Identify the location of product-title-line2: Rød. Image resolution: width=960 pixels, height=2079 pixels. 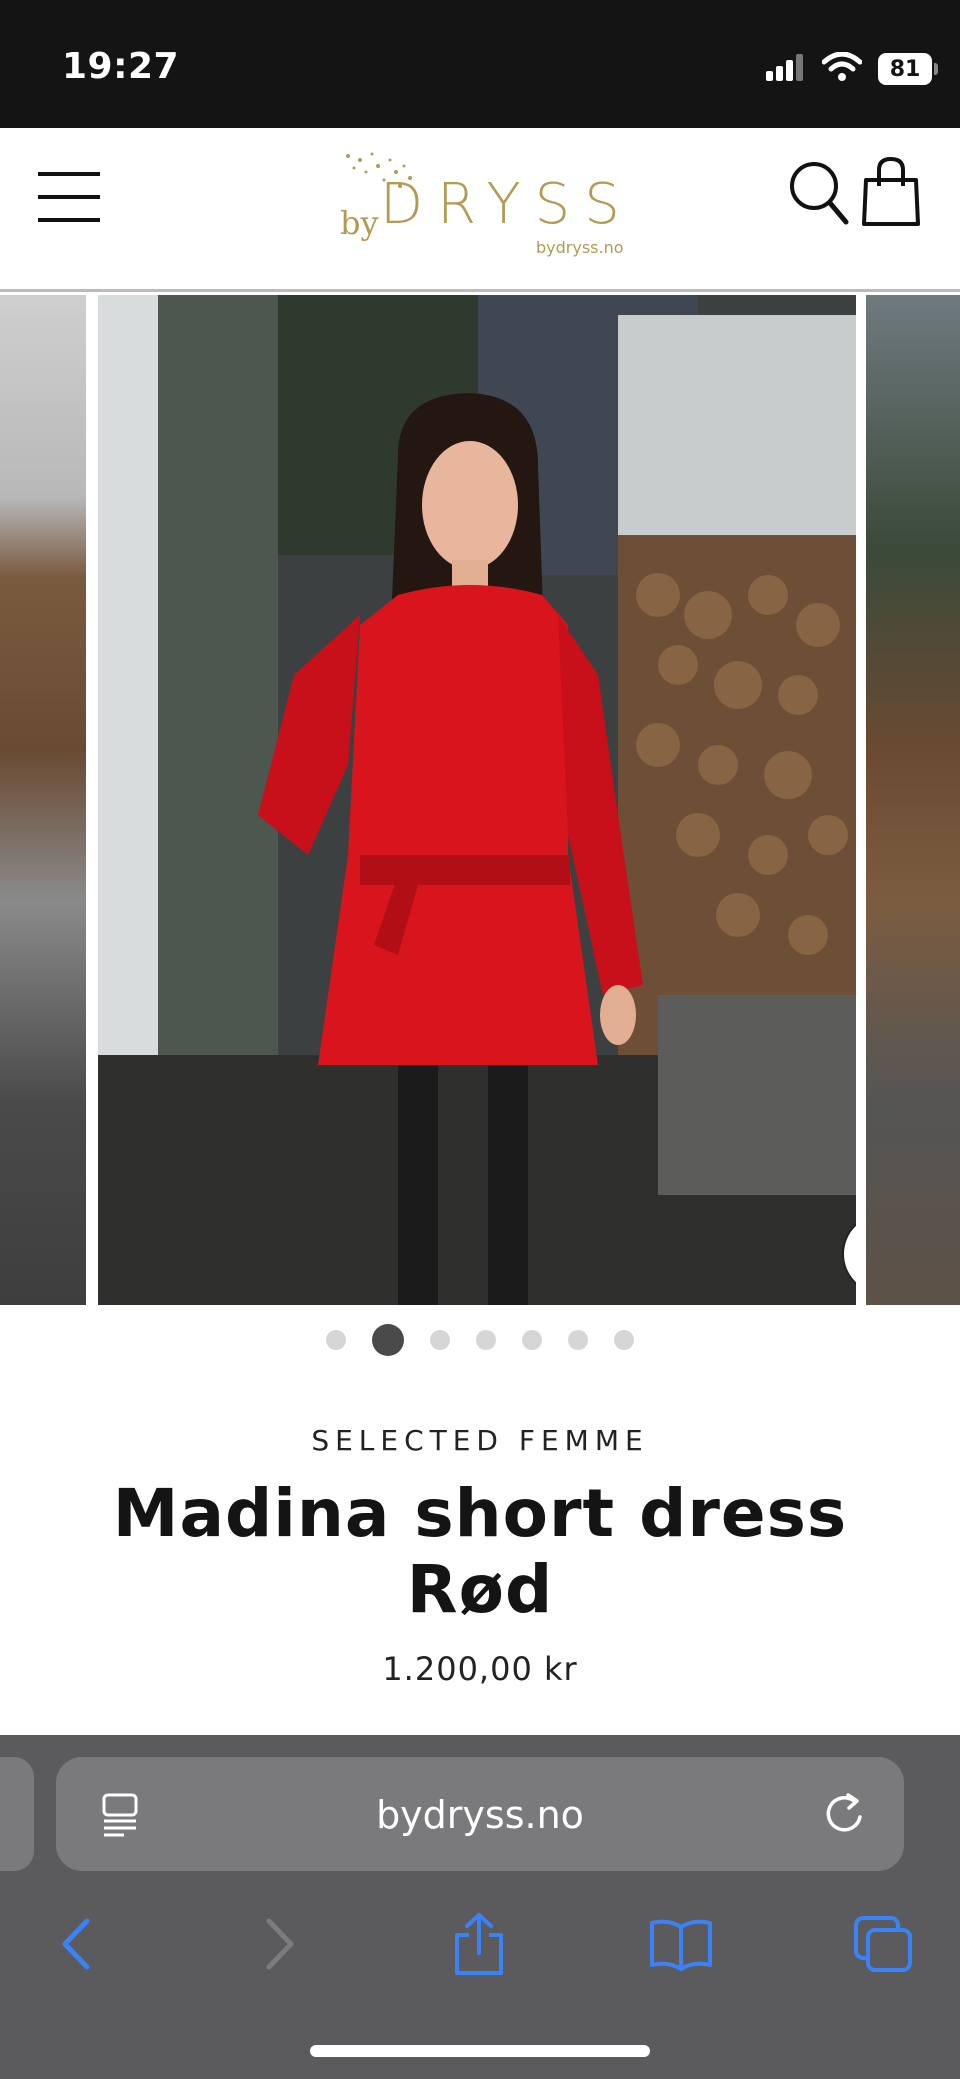
(480, 1589).